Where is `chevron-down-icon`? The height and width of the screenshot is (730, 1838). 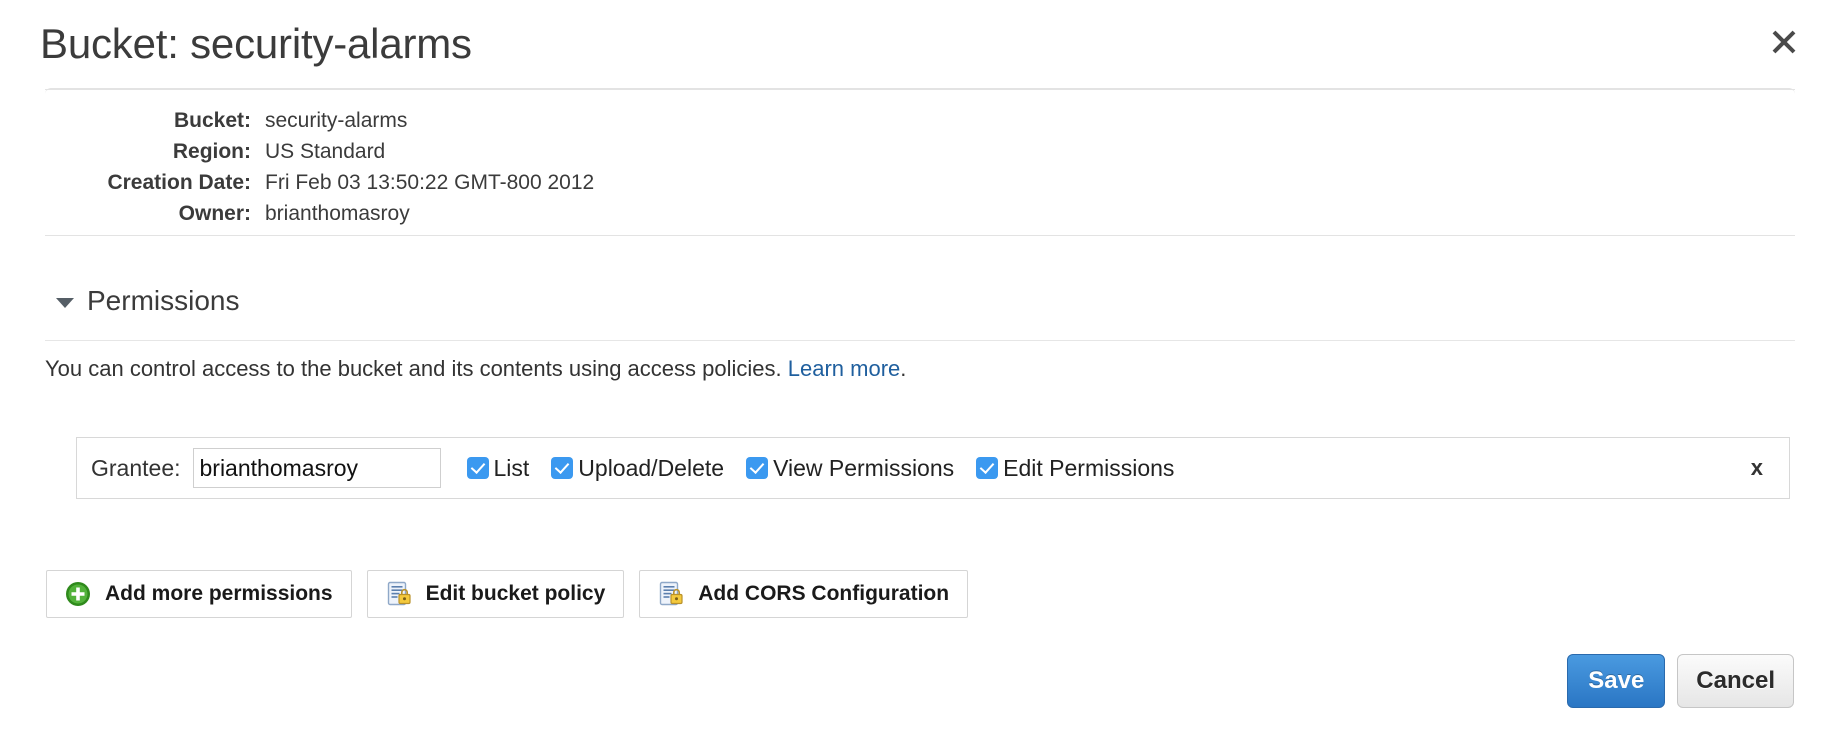 chevron-down-icon is located at coordinates (65, 303).